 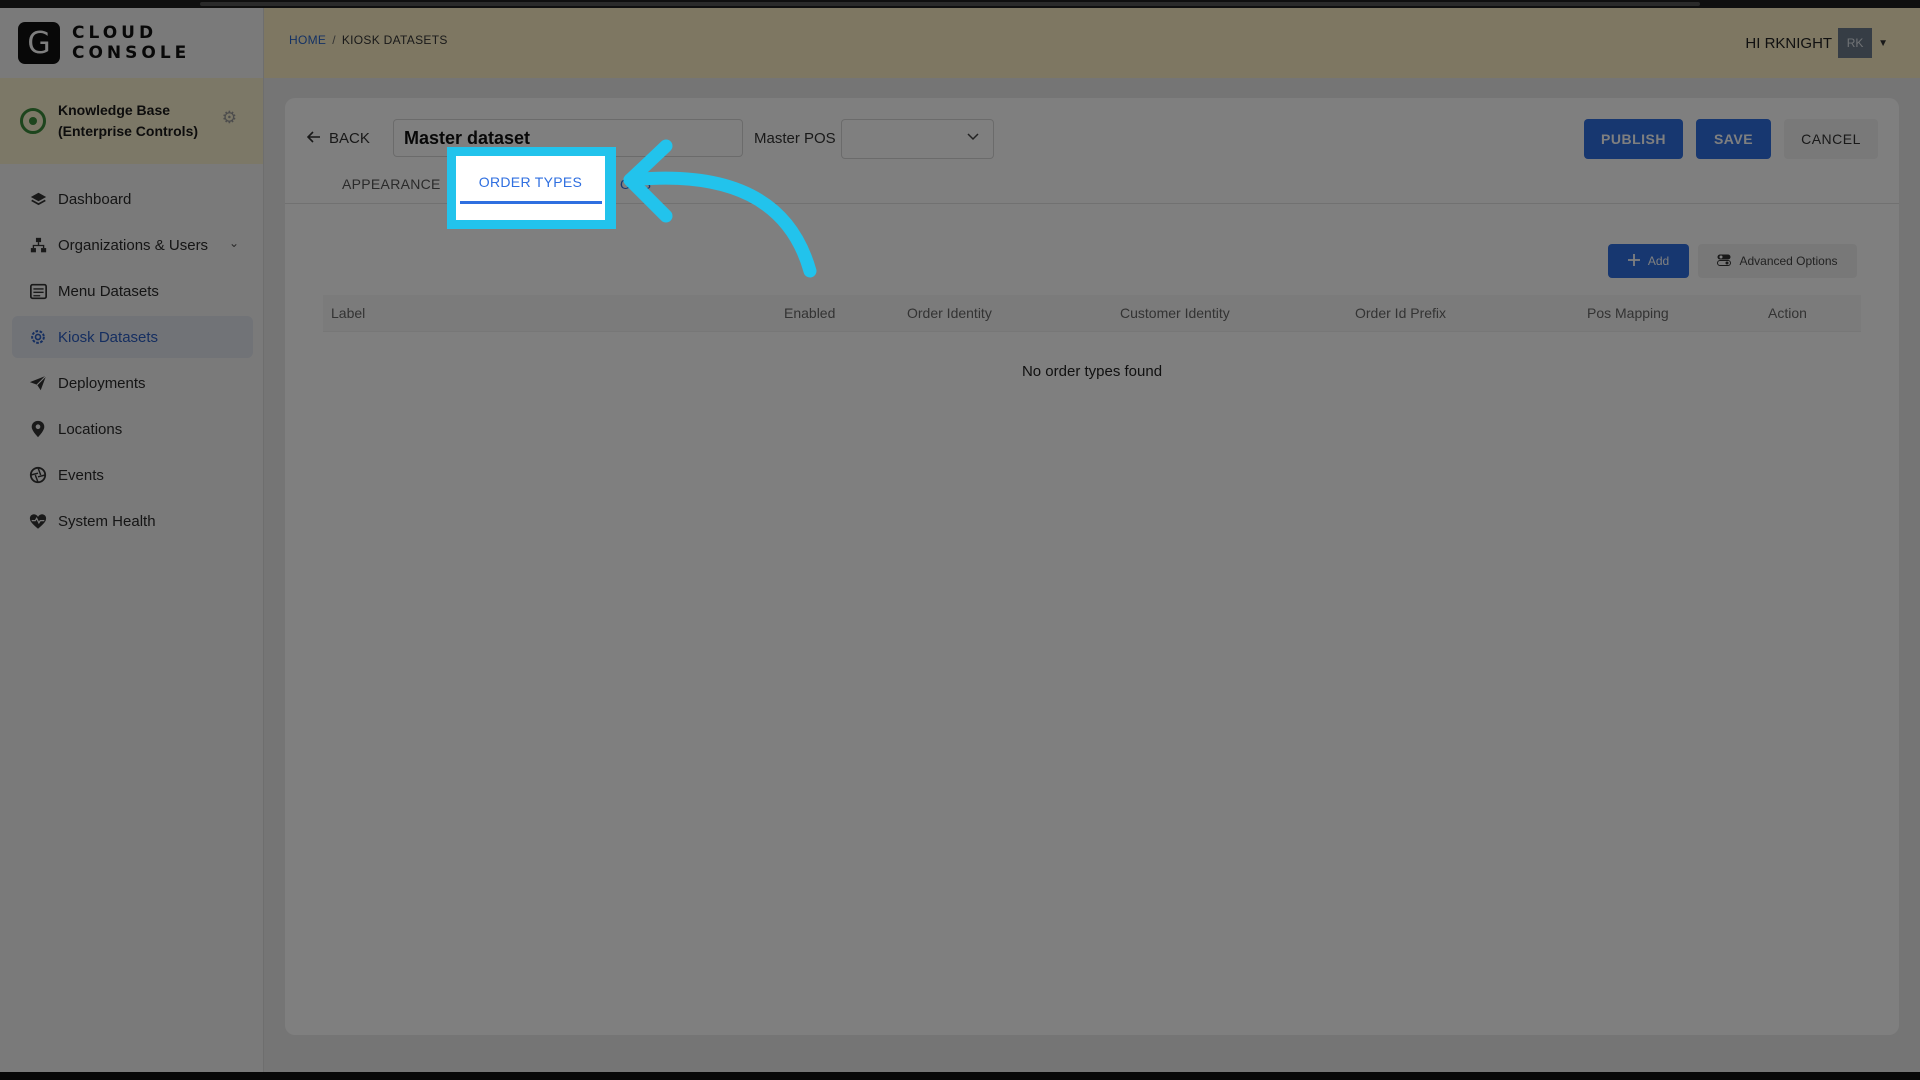 What do you see at coordinates (38, 245) in the screenshot?
I see `org-tree-icon` at bounding box center [38, 245].